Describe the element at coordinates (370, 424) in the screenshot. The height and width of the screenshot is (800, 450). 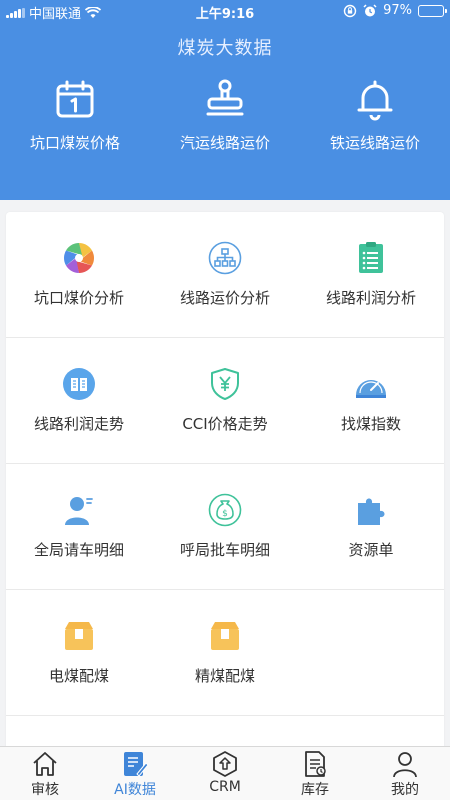
I see `grid-item-label: 找煤指数` at that location.